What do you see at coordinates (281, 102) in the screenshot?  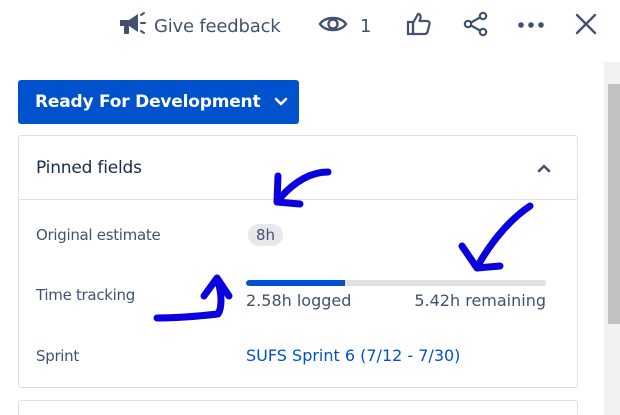 I see `chevron-down-icon` at bounding box center [281, 102].